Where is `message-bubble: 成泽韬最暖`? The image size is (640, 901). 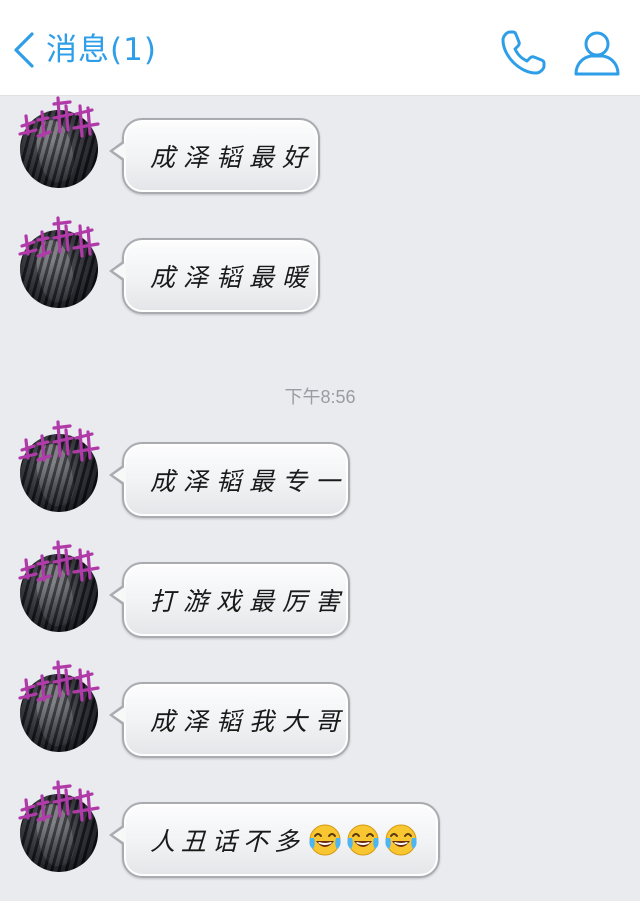 message-bubble: 成泽韬最暖 is located at coordinates (214, 276).